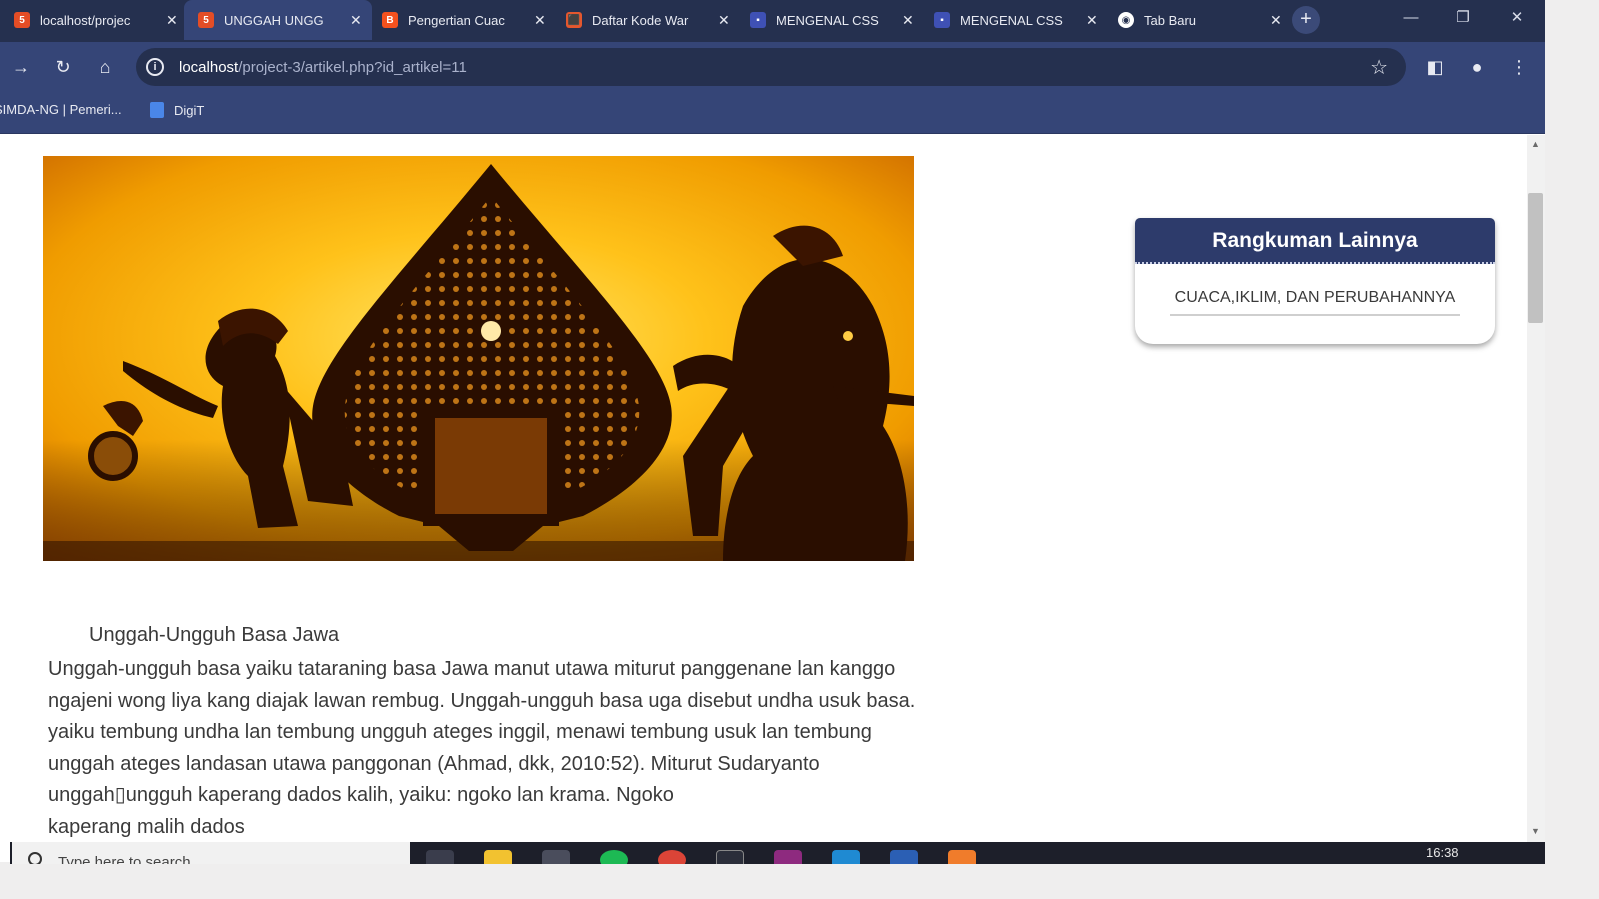  What do you see at coordinates (1435, 67) in the screenshot?
I see `side-panel-icon: ◧` at bounding box center [1435, 67].